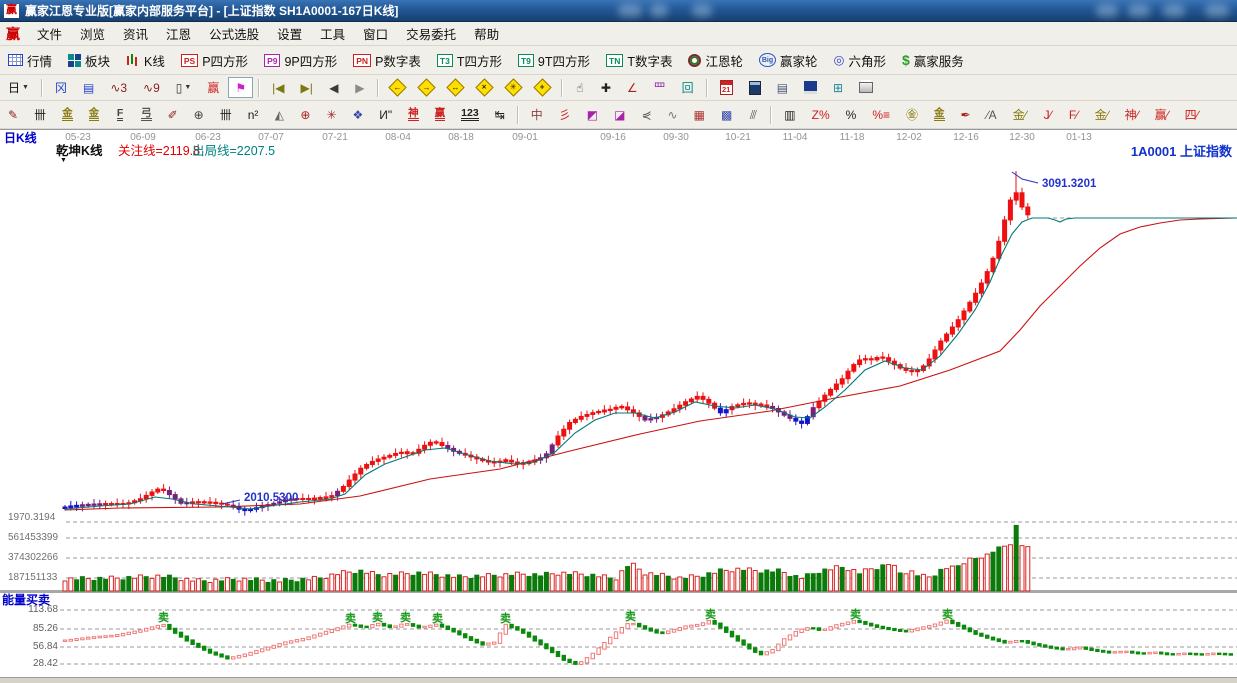  I want to click on step-forward-tool-button: ▶, so click(360, 87).